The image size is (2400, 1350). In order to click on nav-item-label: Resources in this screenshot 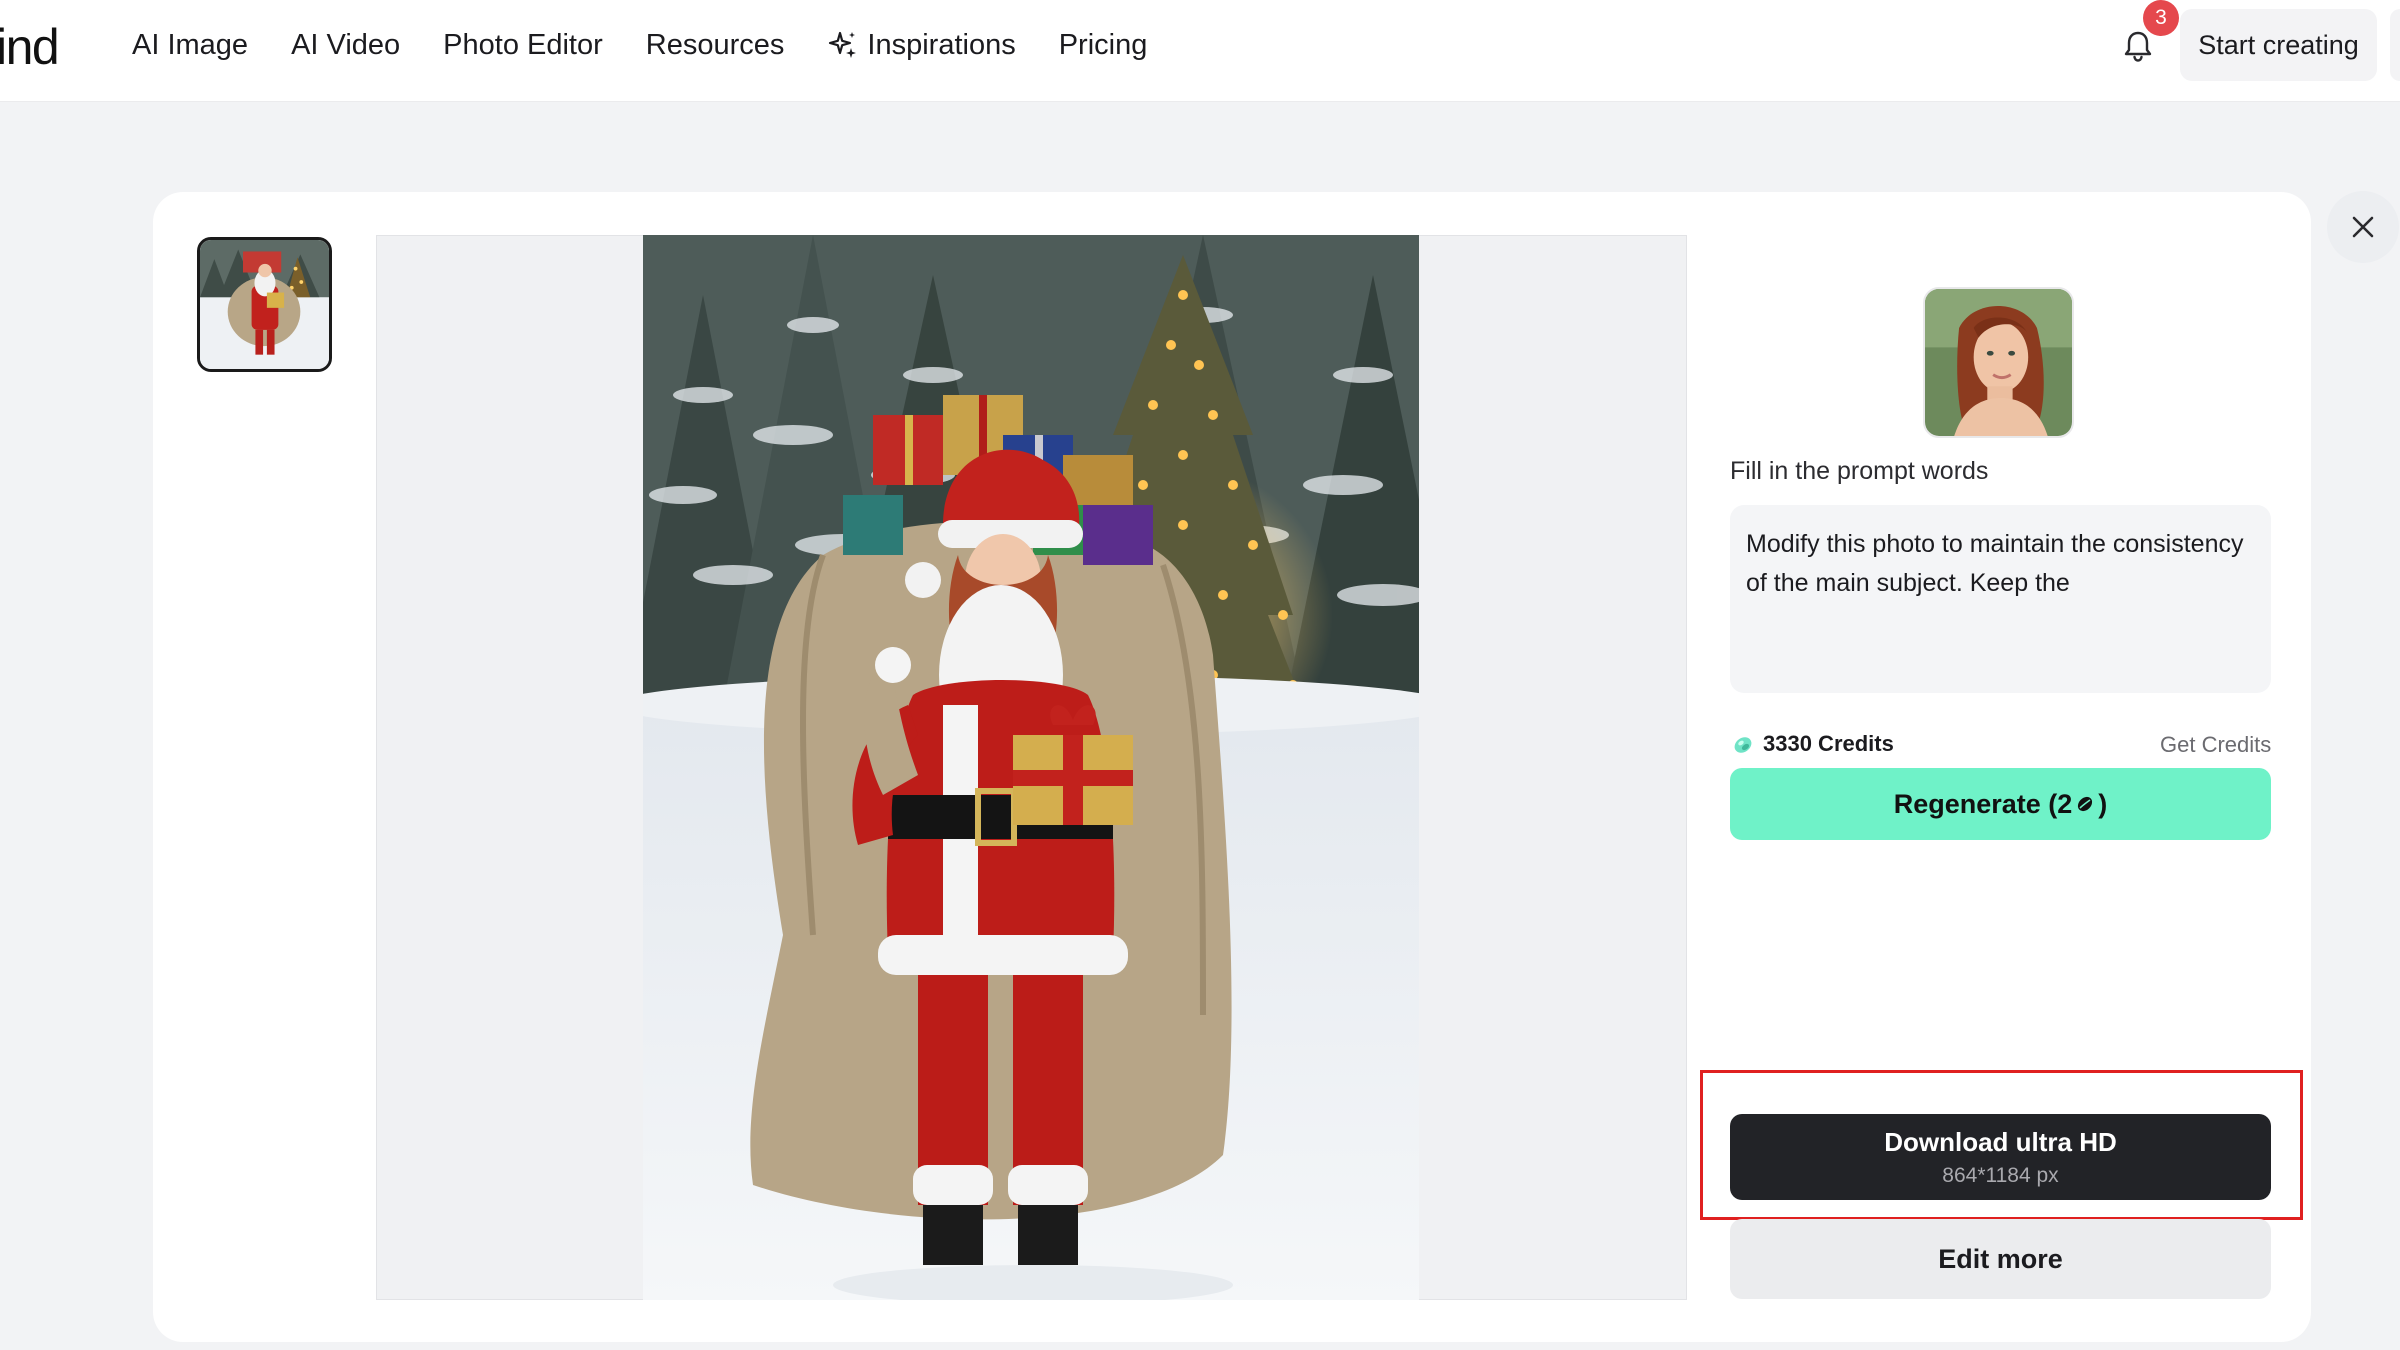, I will do `click(715, 44)`.